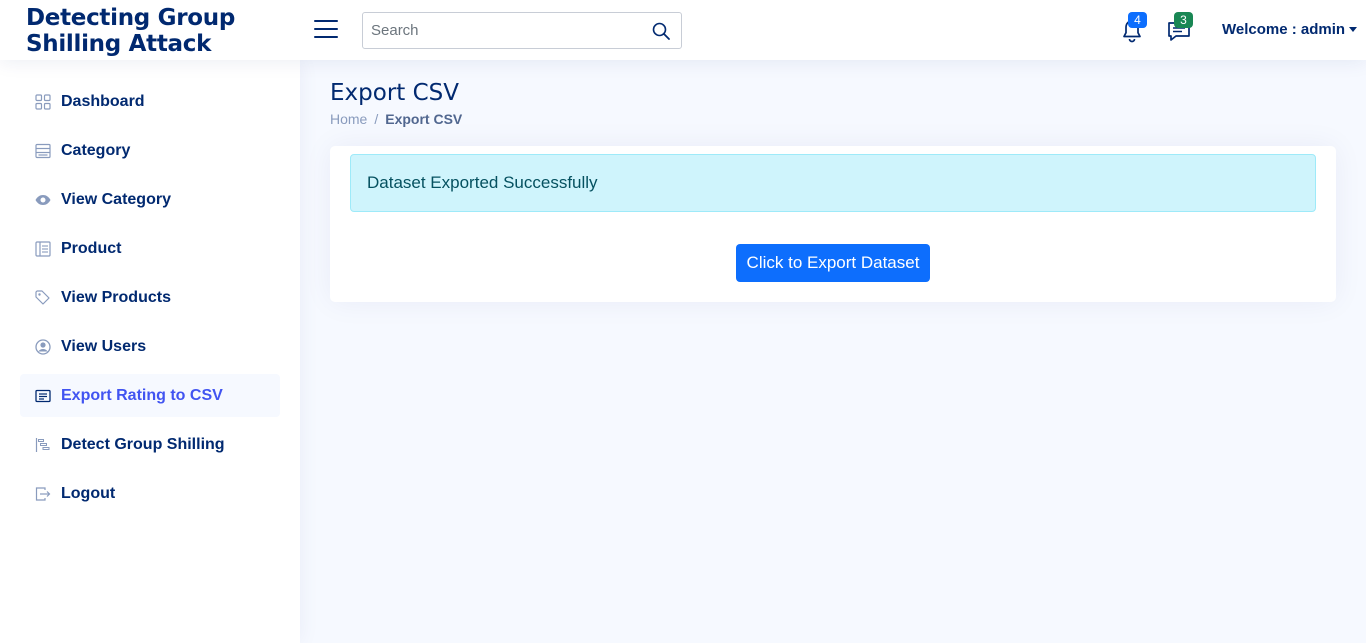 The image size is (1366, 643). Describe the element at coordinates (150, 346) in the screenshot. I see `sidebar-item-view-users: View Users` at that location.